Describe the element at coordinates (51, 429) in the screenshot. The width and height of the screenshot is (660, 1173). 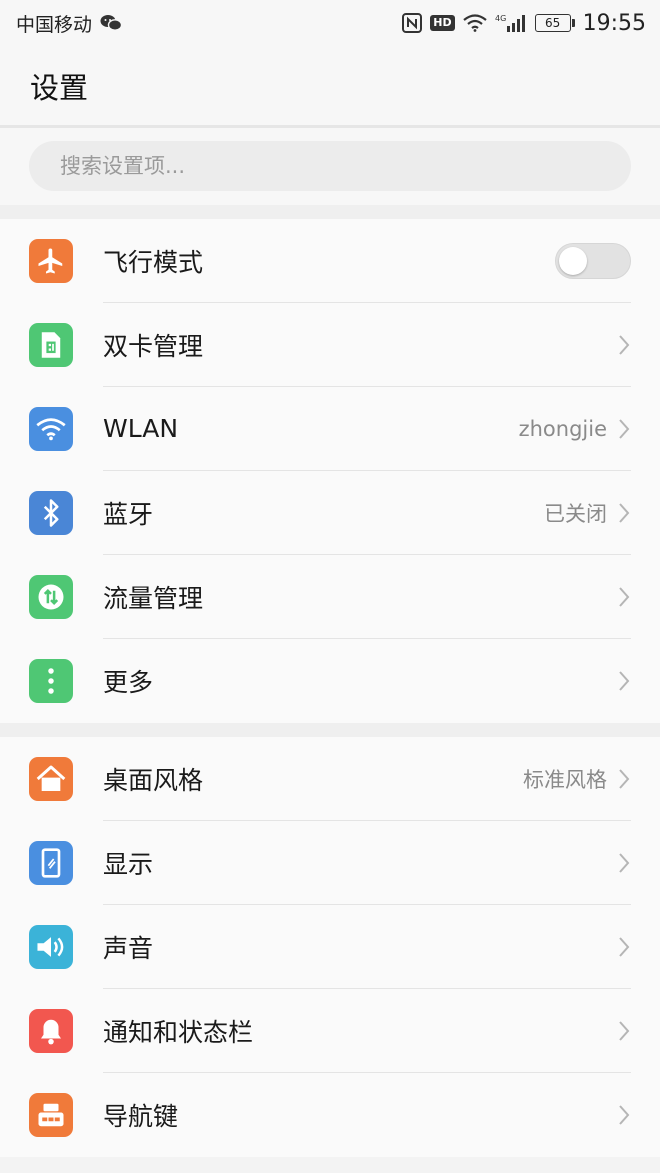
I see `wifi-icon` at that location.